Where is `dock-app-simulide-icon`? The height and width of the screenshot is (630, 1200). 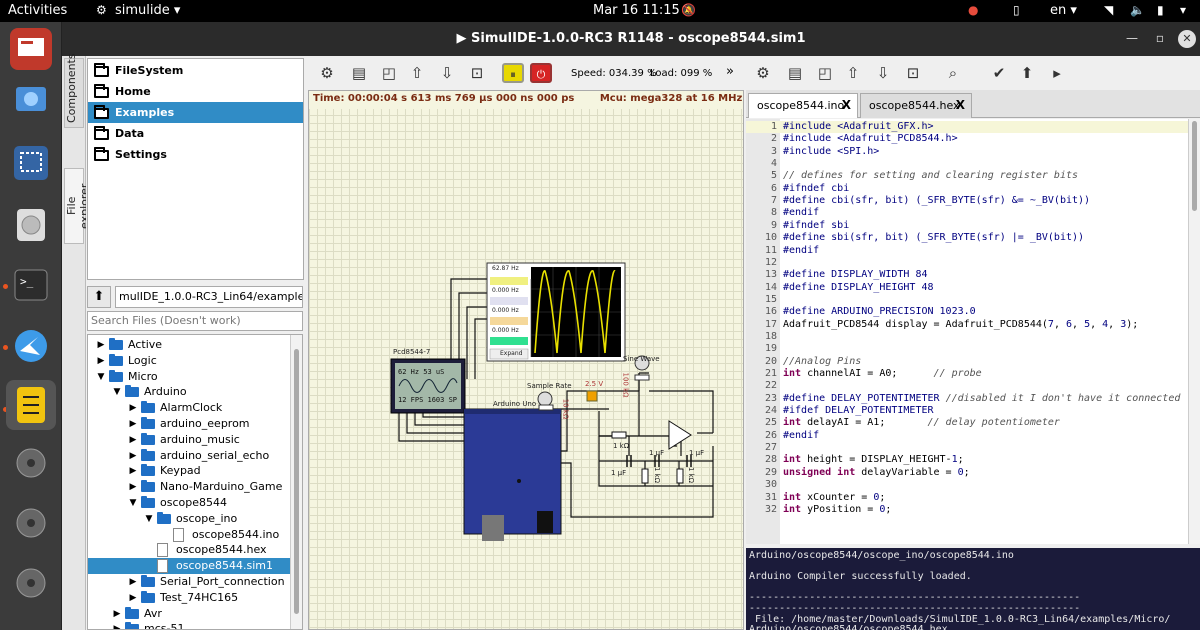 dock-app-simulide-icon is located at coordinates (31, 405).